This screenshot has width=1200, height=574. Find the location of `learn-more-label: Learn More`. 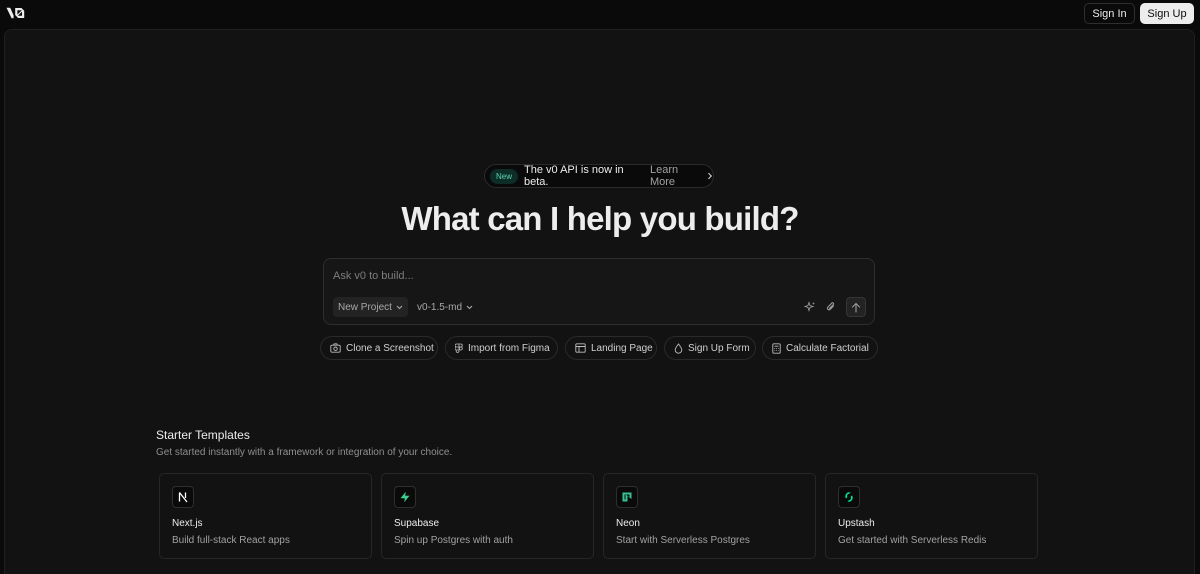

learn-more-label: Learn More is located at coordinates (664, 176).